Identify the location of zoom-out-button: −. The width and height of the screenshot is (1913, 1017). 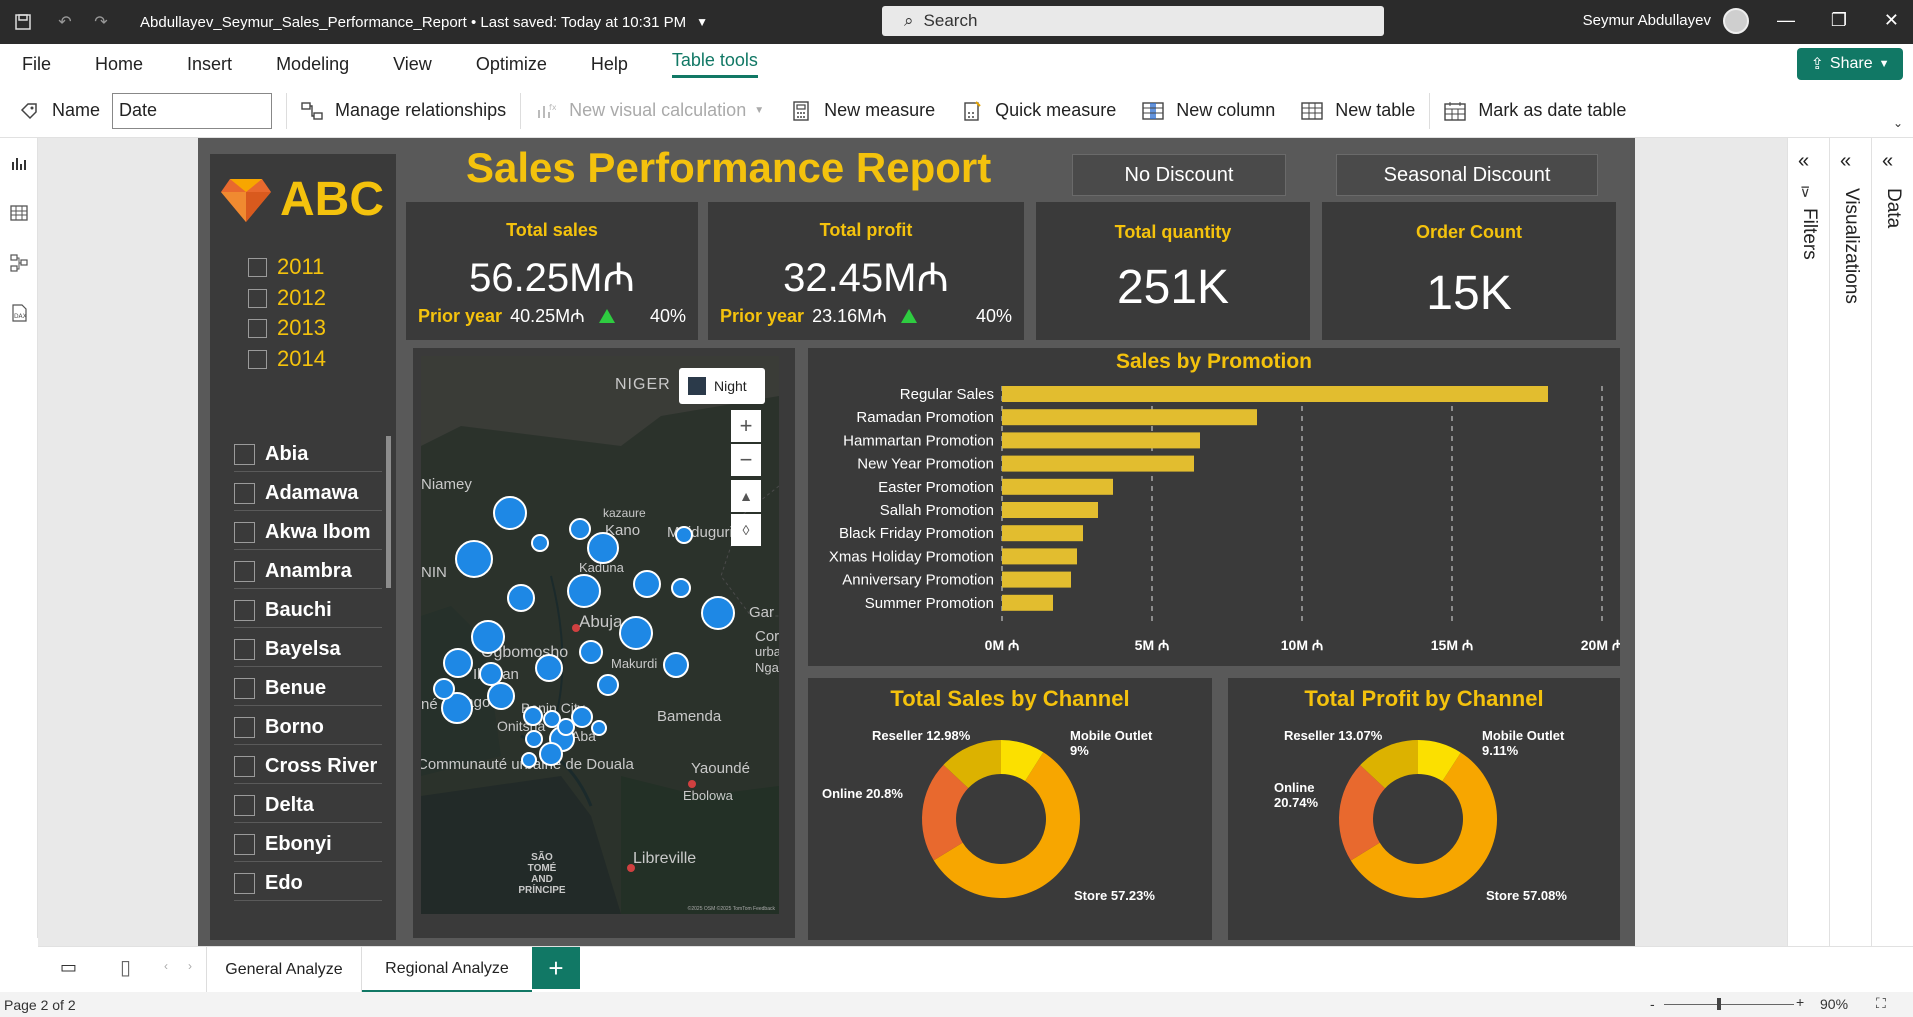
(746, 460).